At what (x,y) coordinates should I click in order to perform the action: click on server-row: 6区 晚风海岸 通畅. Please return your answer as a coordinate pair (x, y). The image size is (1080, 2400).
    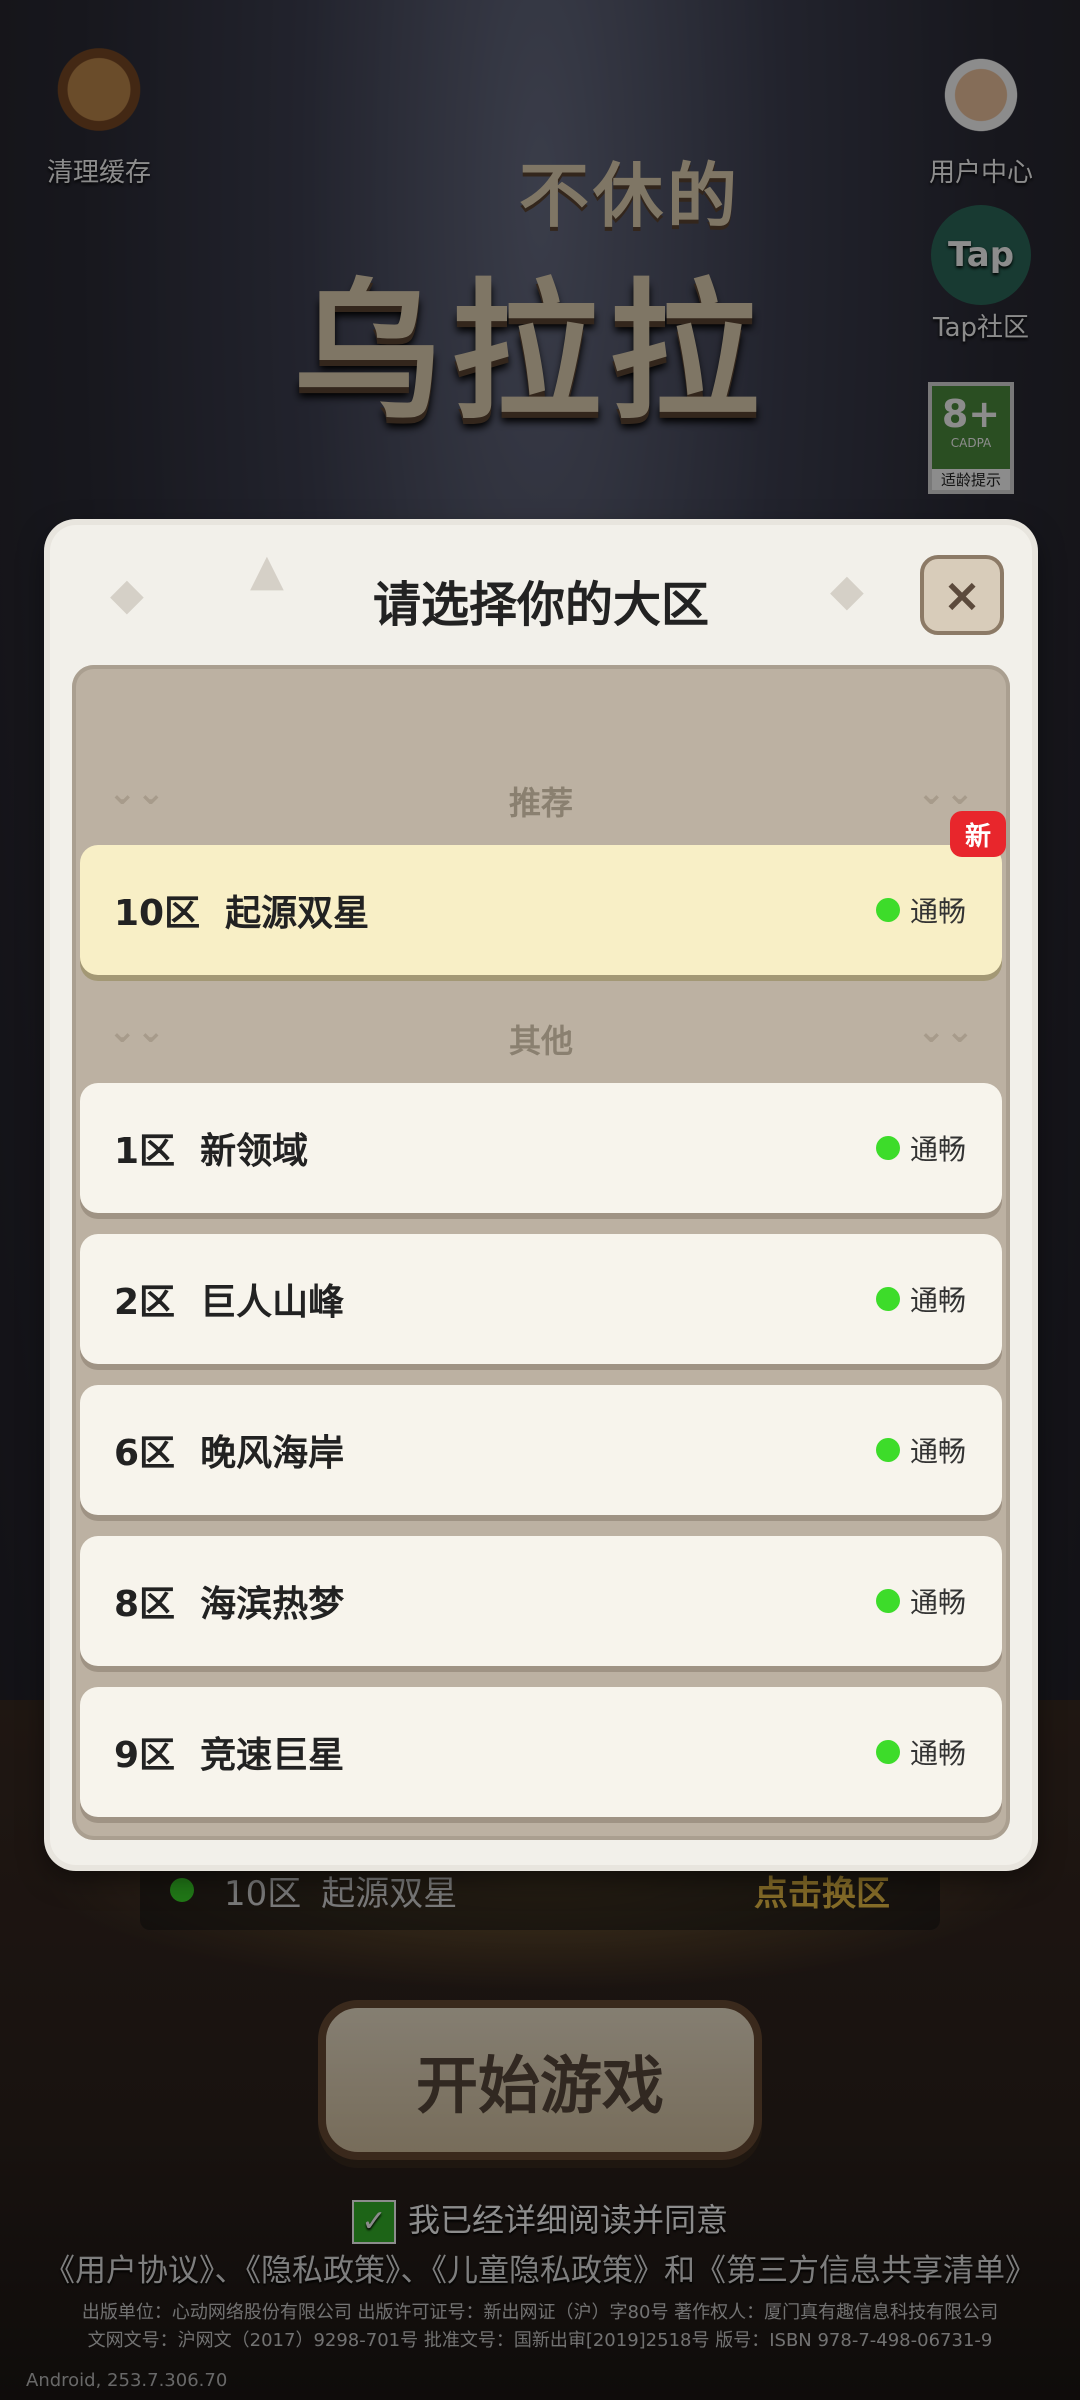
    Looking at the image, I should click on (541, 1450).